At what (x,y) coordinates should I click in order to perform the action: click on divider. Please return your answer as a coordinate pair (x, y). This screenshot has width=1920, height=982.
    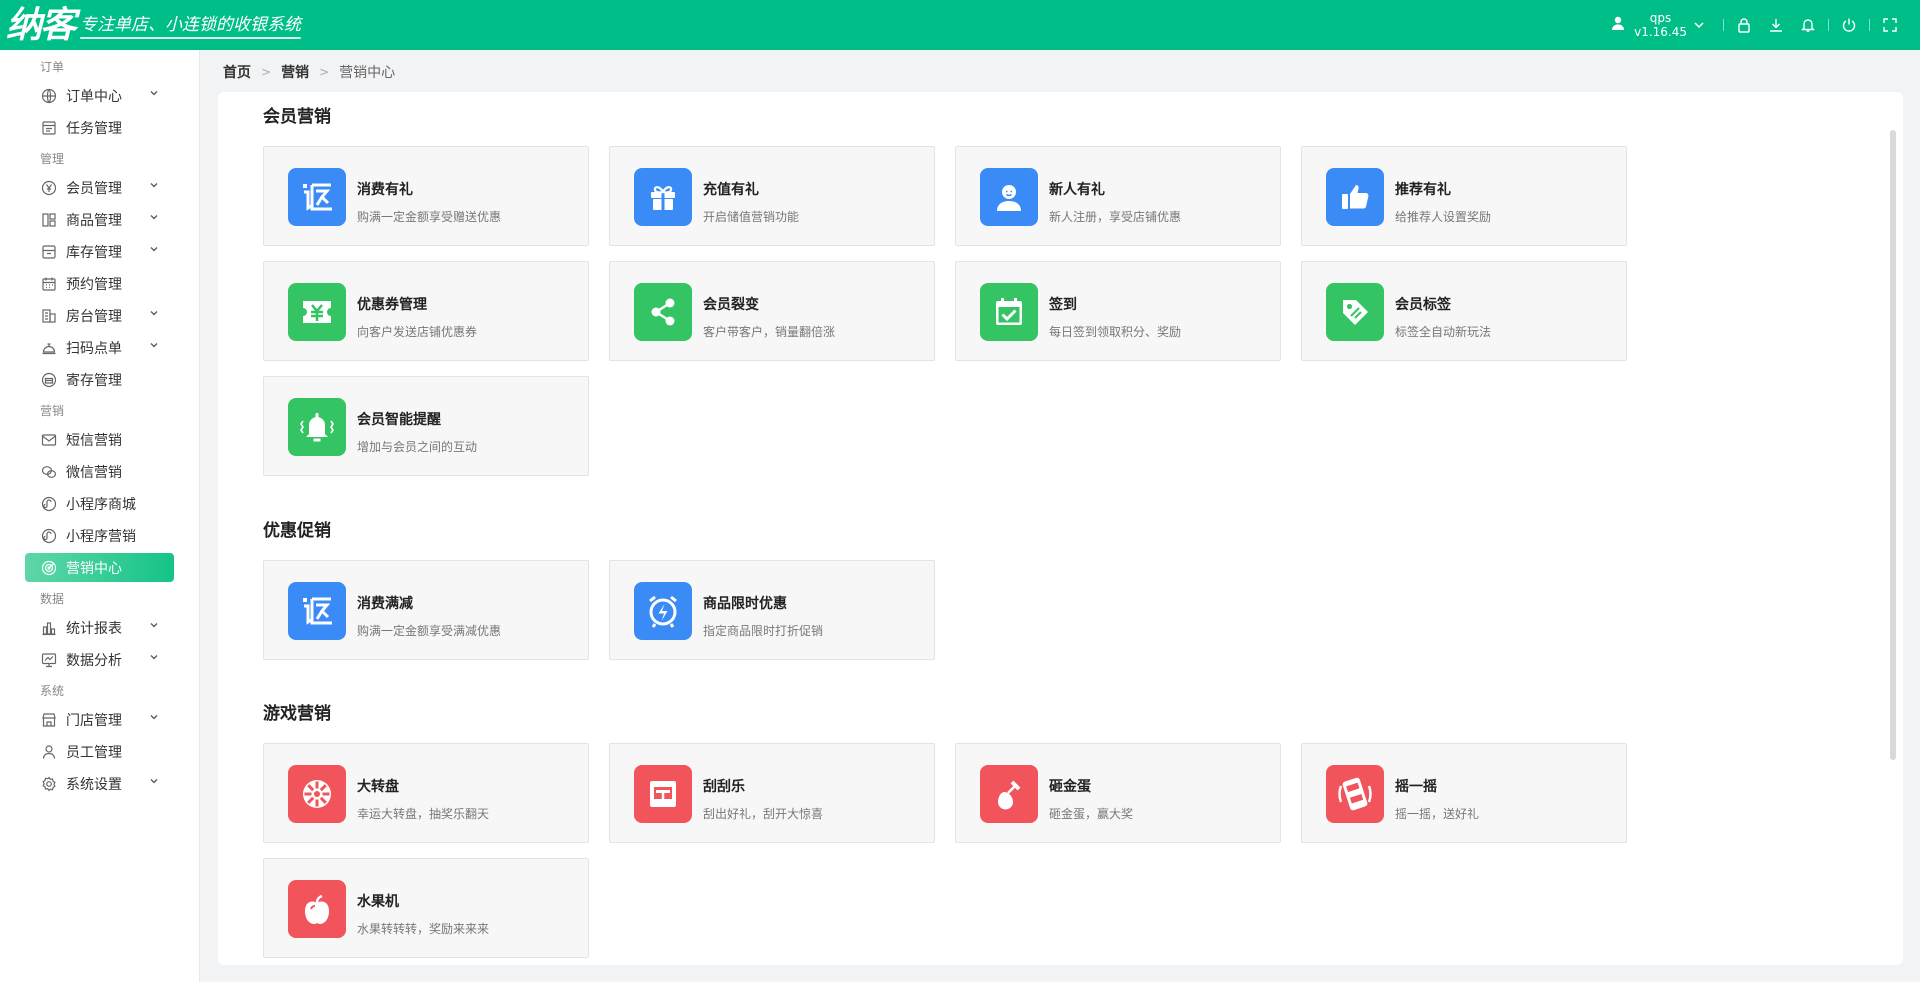
    Looking at the image, I should click on (1869, 25).